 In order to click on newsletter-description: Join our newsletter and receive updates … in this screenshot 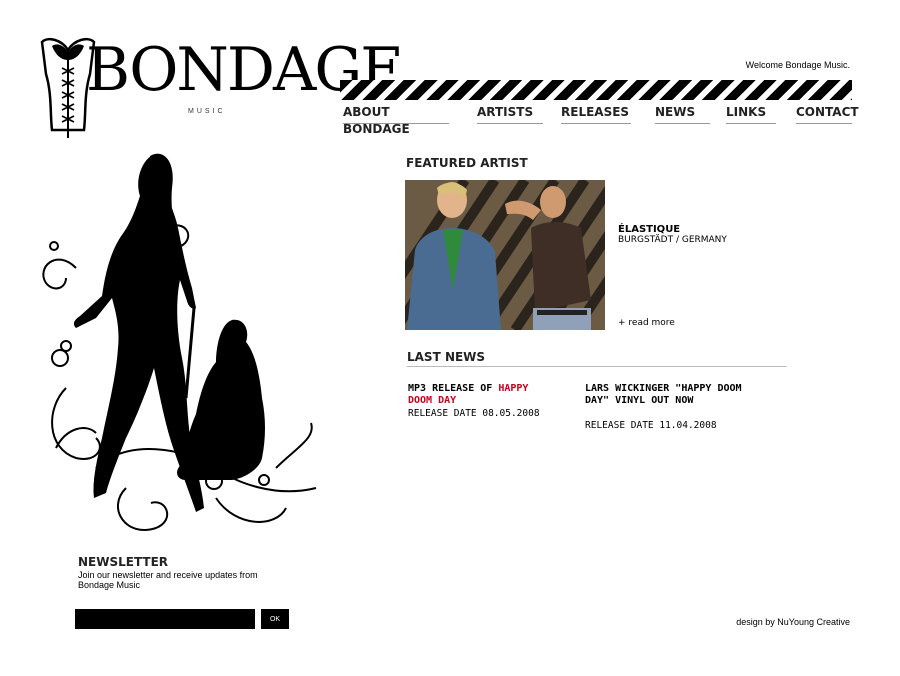, I will do `click(168, 580)`.